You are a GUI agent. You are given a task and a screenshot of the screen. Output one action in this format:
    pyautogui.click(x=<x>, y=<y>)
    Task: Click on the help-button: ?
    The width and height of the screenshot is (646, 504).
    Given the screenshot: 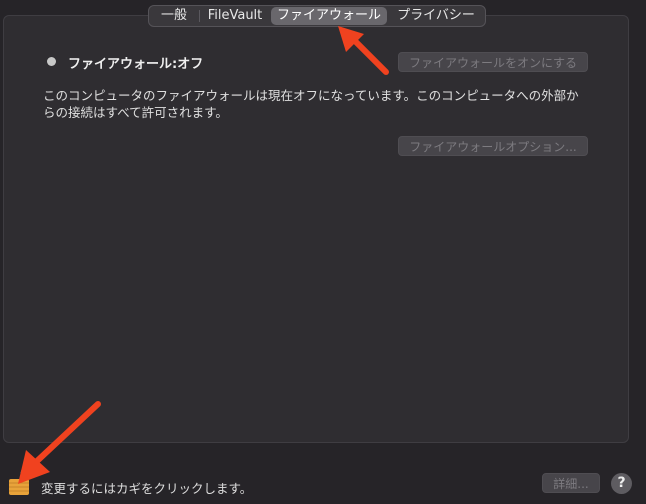 What is the action you would take?
    pyautogui.click(x=621, y=483)
    